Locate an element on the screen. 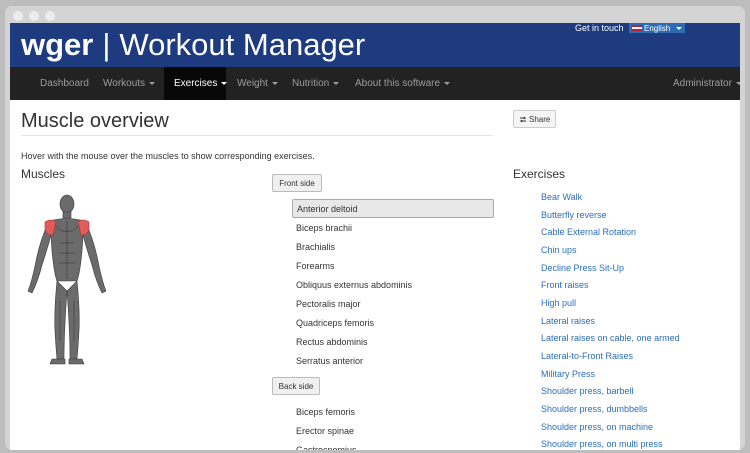 The width and height of the screenshot is (750, 453). exercise-link: Military Press is located at coordinates (610, 374).